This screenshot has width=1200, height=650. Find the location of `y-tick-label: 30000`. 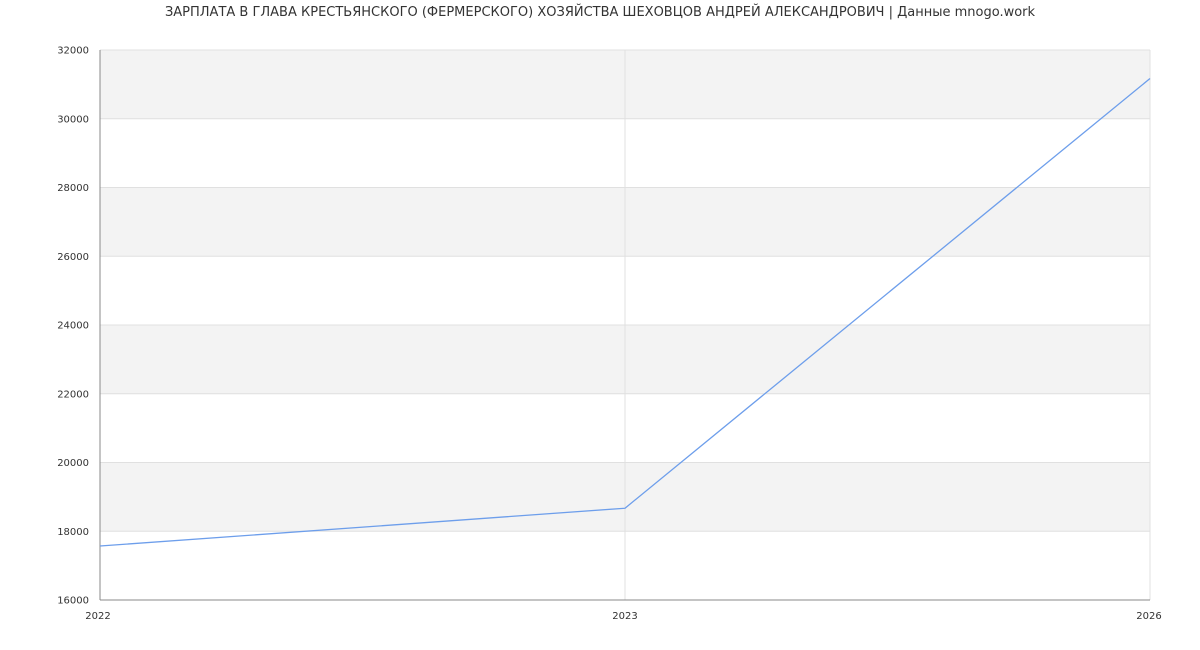

y-tick-label: 30000 is located at coordinates (73, 119).